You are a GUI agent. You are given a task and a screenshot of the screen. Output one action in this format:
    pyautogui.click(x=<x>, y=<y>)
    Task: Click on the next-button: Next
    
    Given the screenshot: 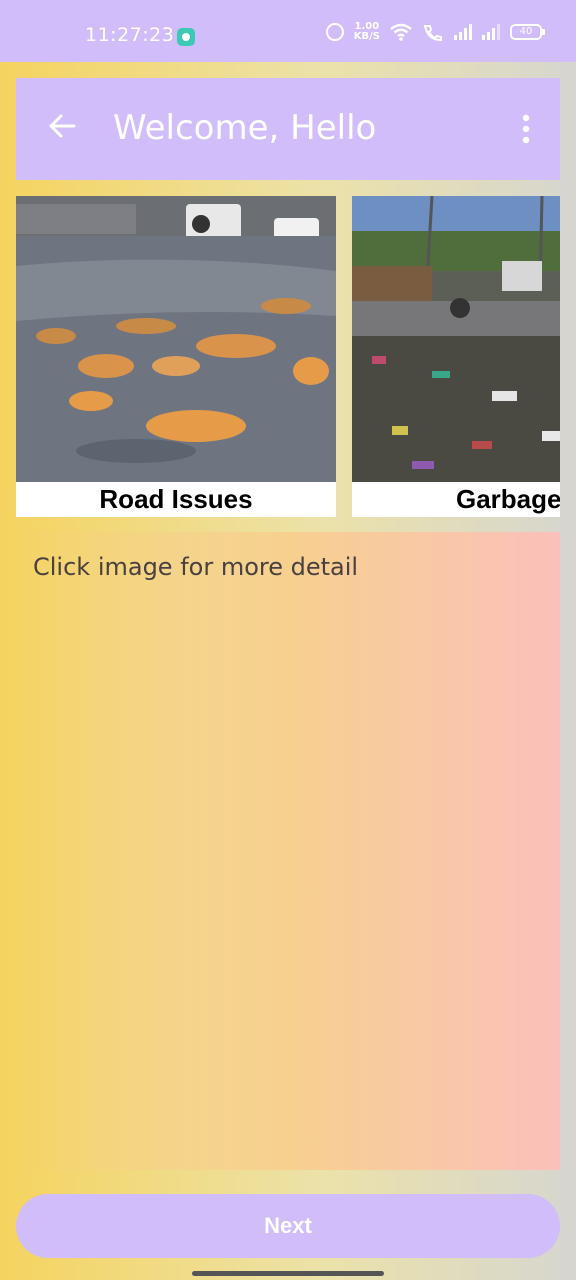 What is the action you would take?
    pyautogui.click(x=288, y=1226)
    